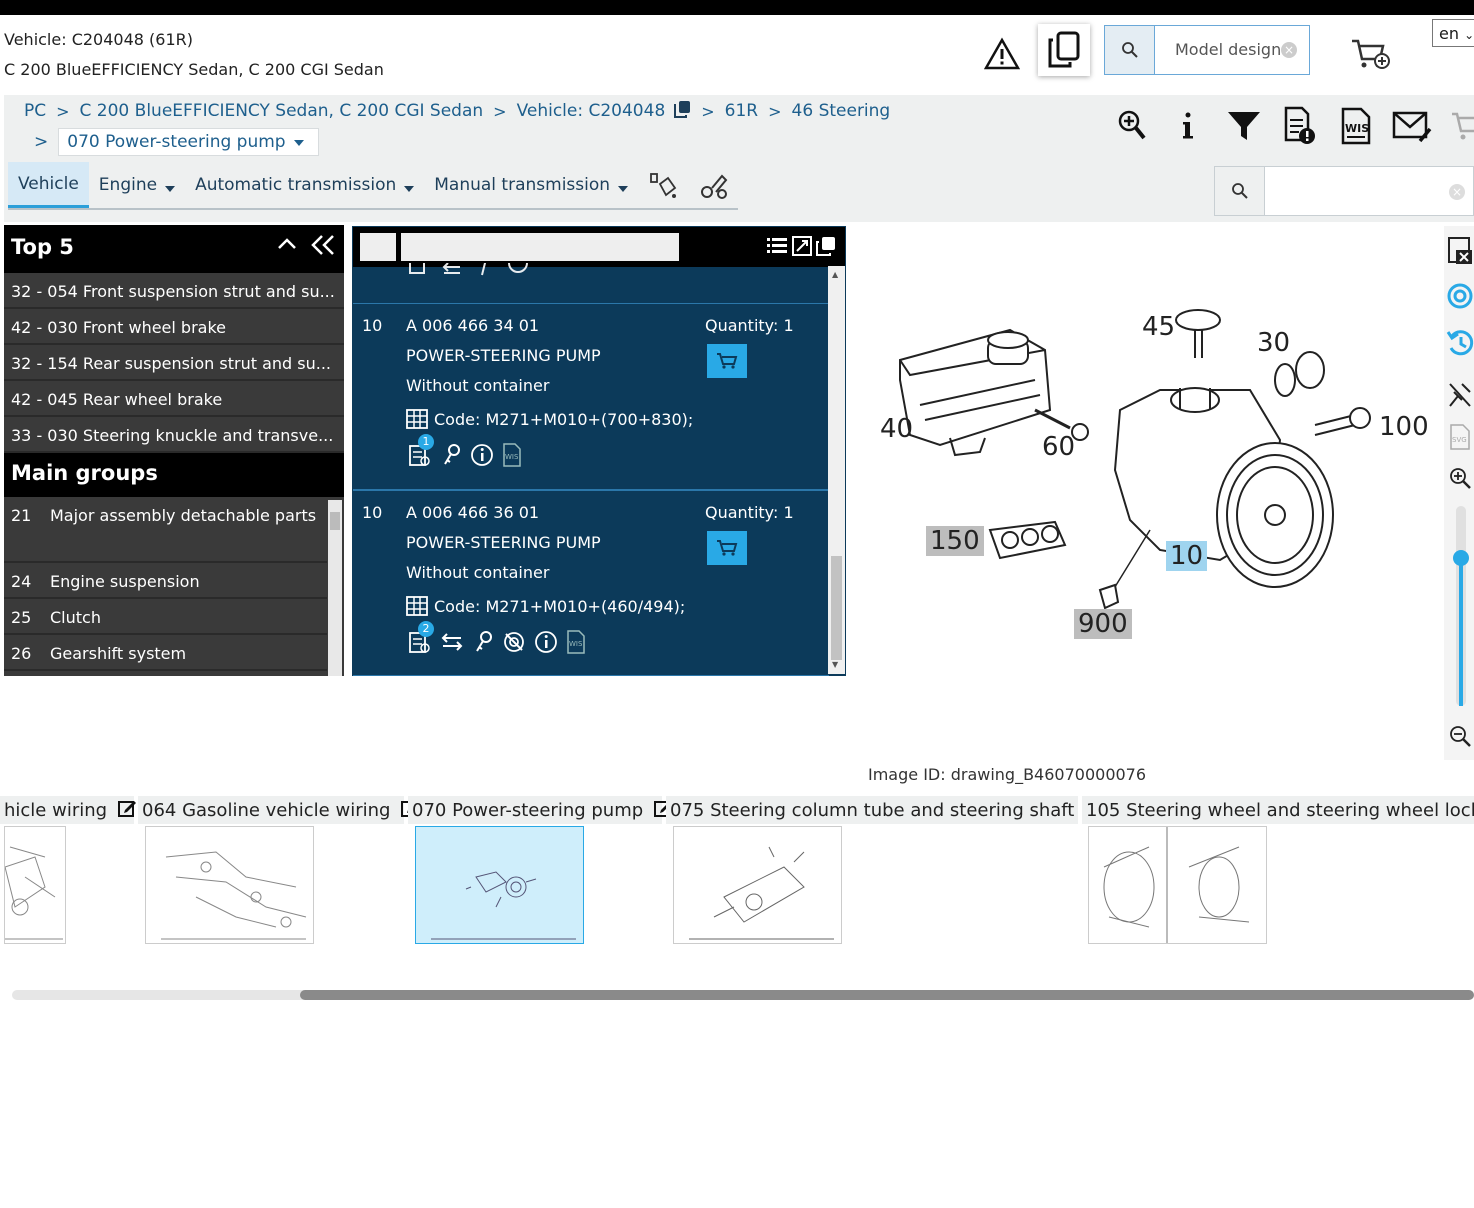 The image size is (1474, 1208). Describe the element at coordinates (1228, 49) in the screenshot. I see `model-search-input: Model design` at that location.